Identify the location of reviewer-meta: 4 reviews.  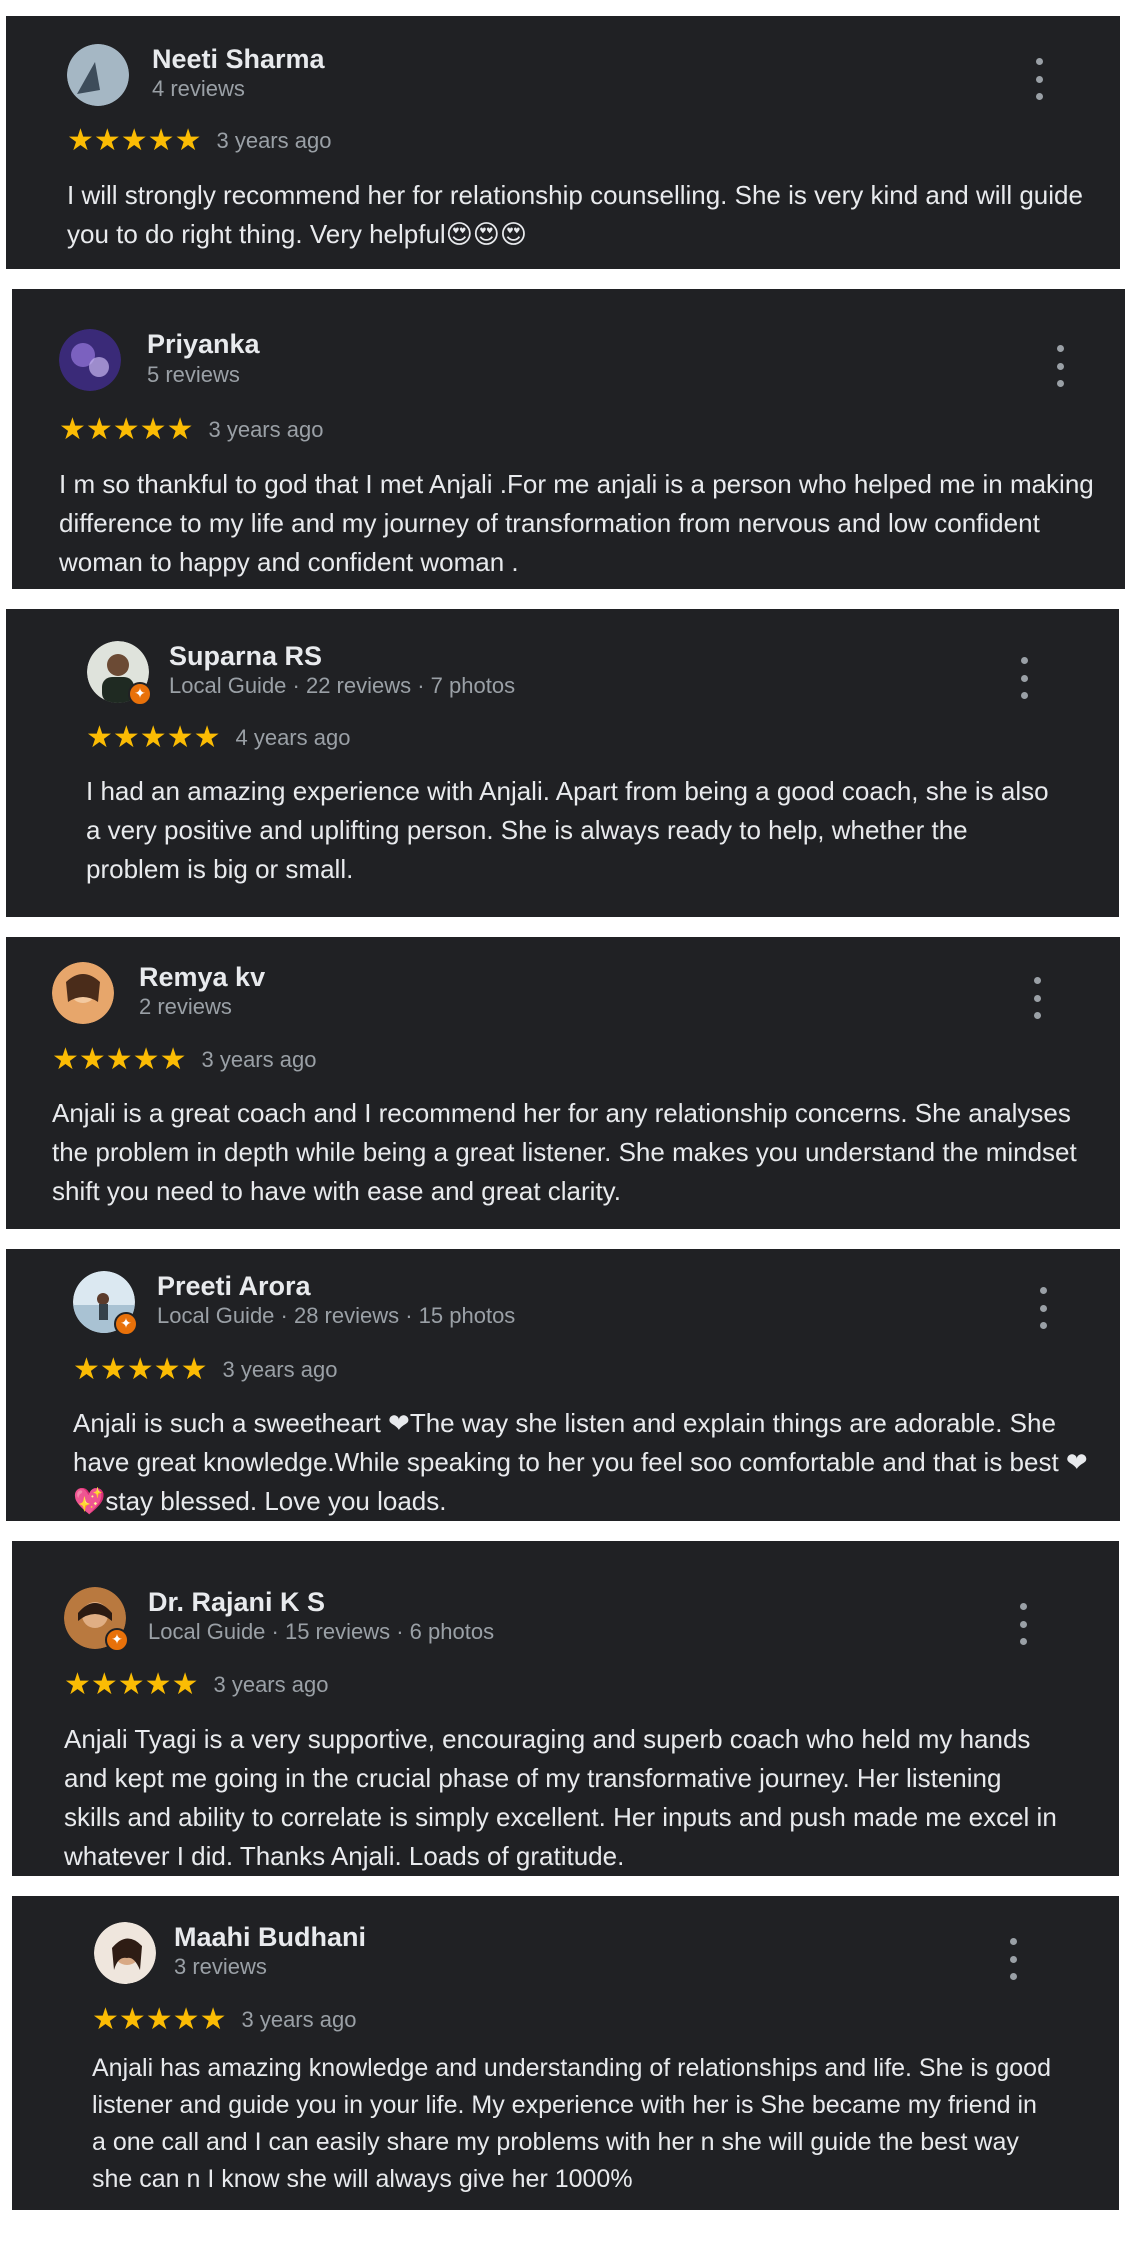
(198, 88).